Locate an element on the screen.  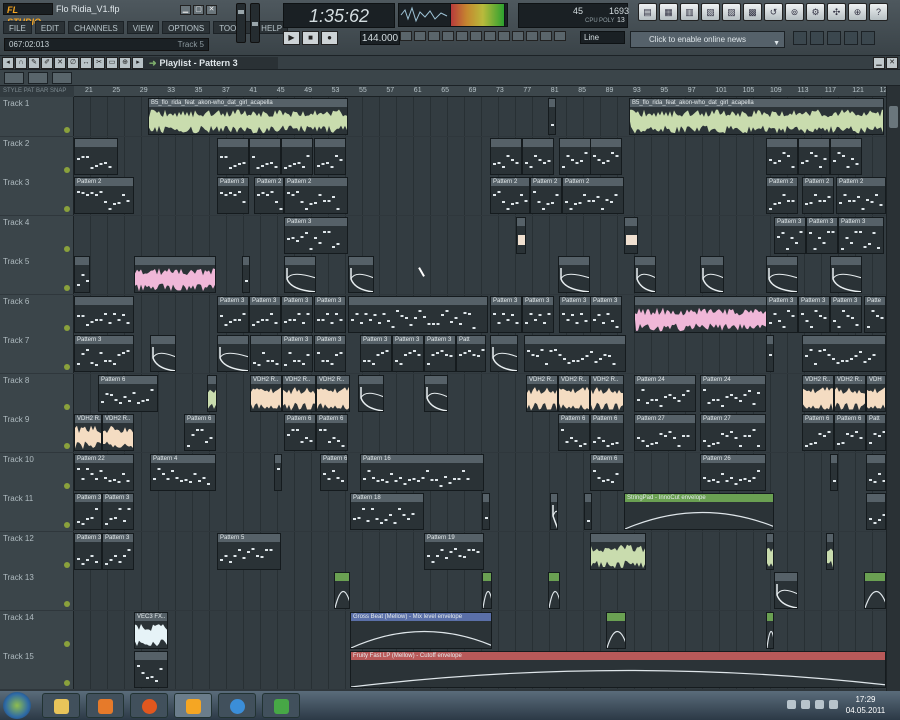
taskbar-app is located at coordinates (281, 705).